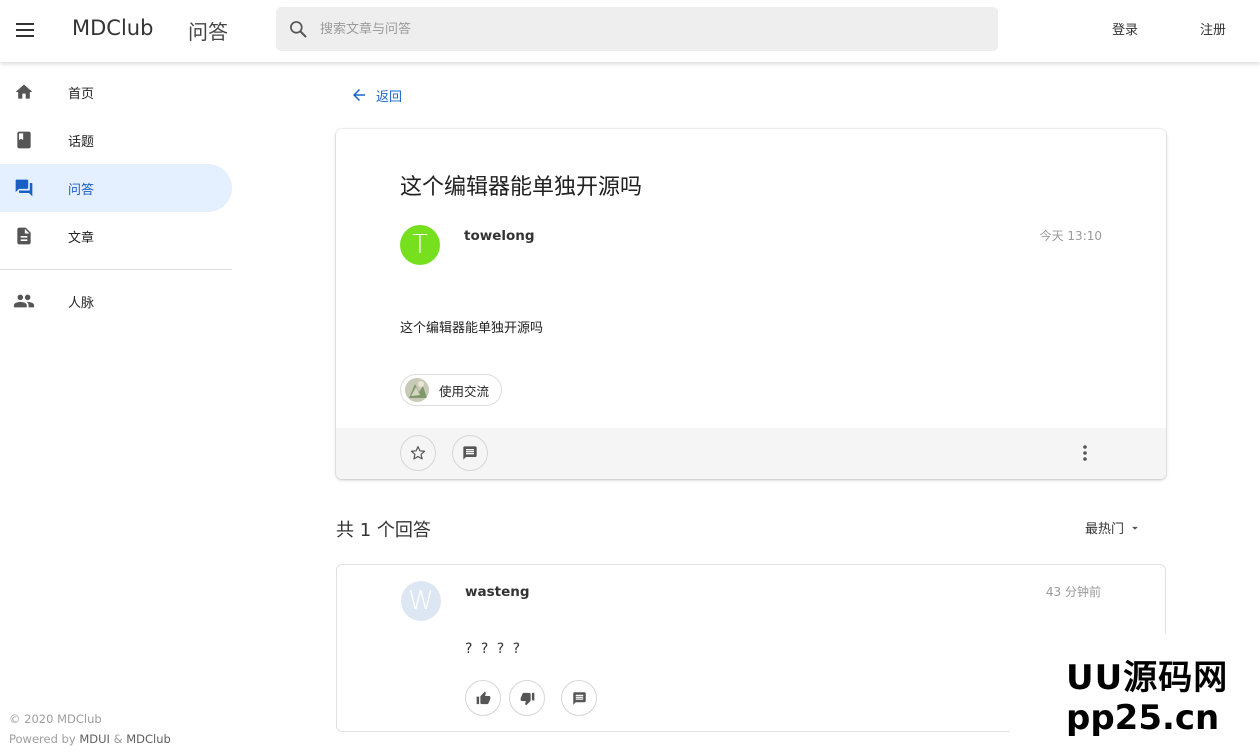 Image resolution: width=1260 pixels, height=754 pixels. I want to click on drawer-divider, so click(116, 269).